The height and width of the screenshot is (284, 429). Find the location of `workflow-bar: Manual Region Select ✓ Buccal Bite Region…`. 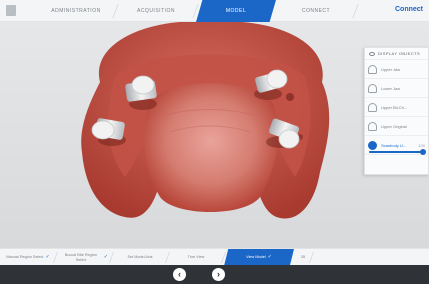

workflow-bar: Manual Region Select ✓ Buccal Bite Region… is located at coordinates (214, 257).